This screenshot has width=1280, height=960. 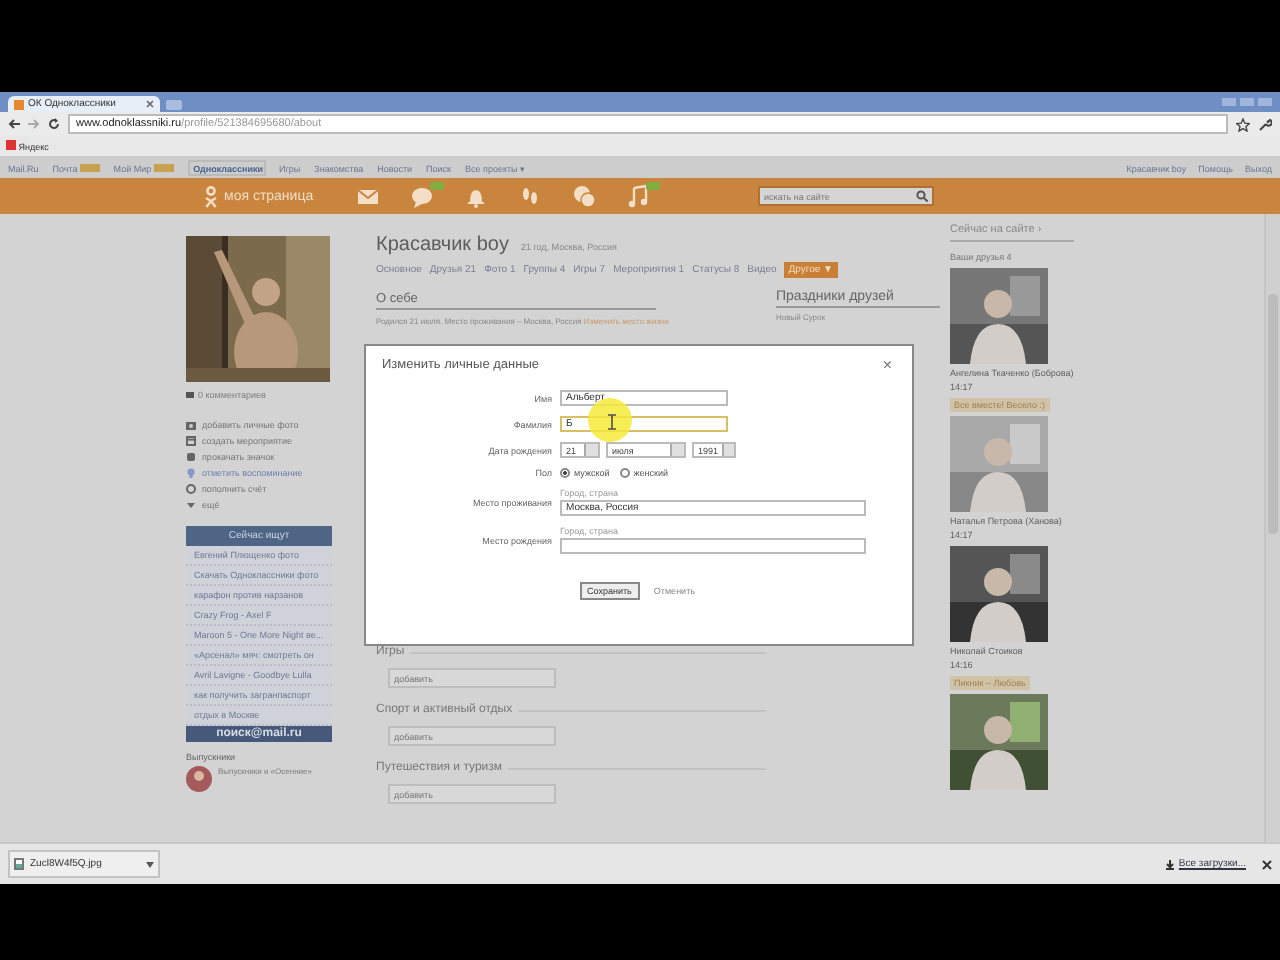 I want to click on search-icon, so click(x=922, y=196).